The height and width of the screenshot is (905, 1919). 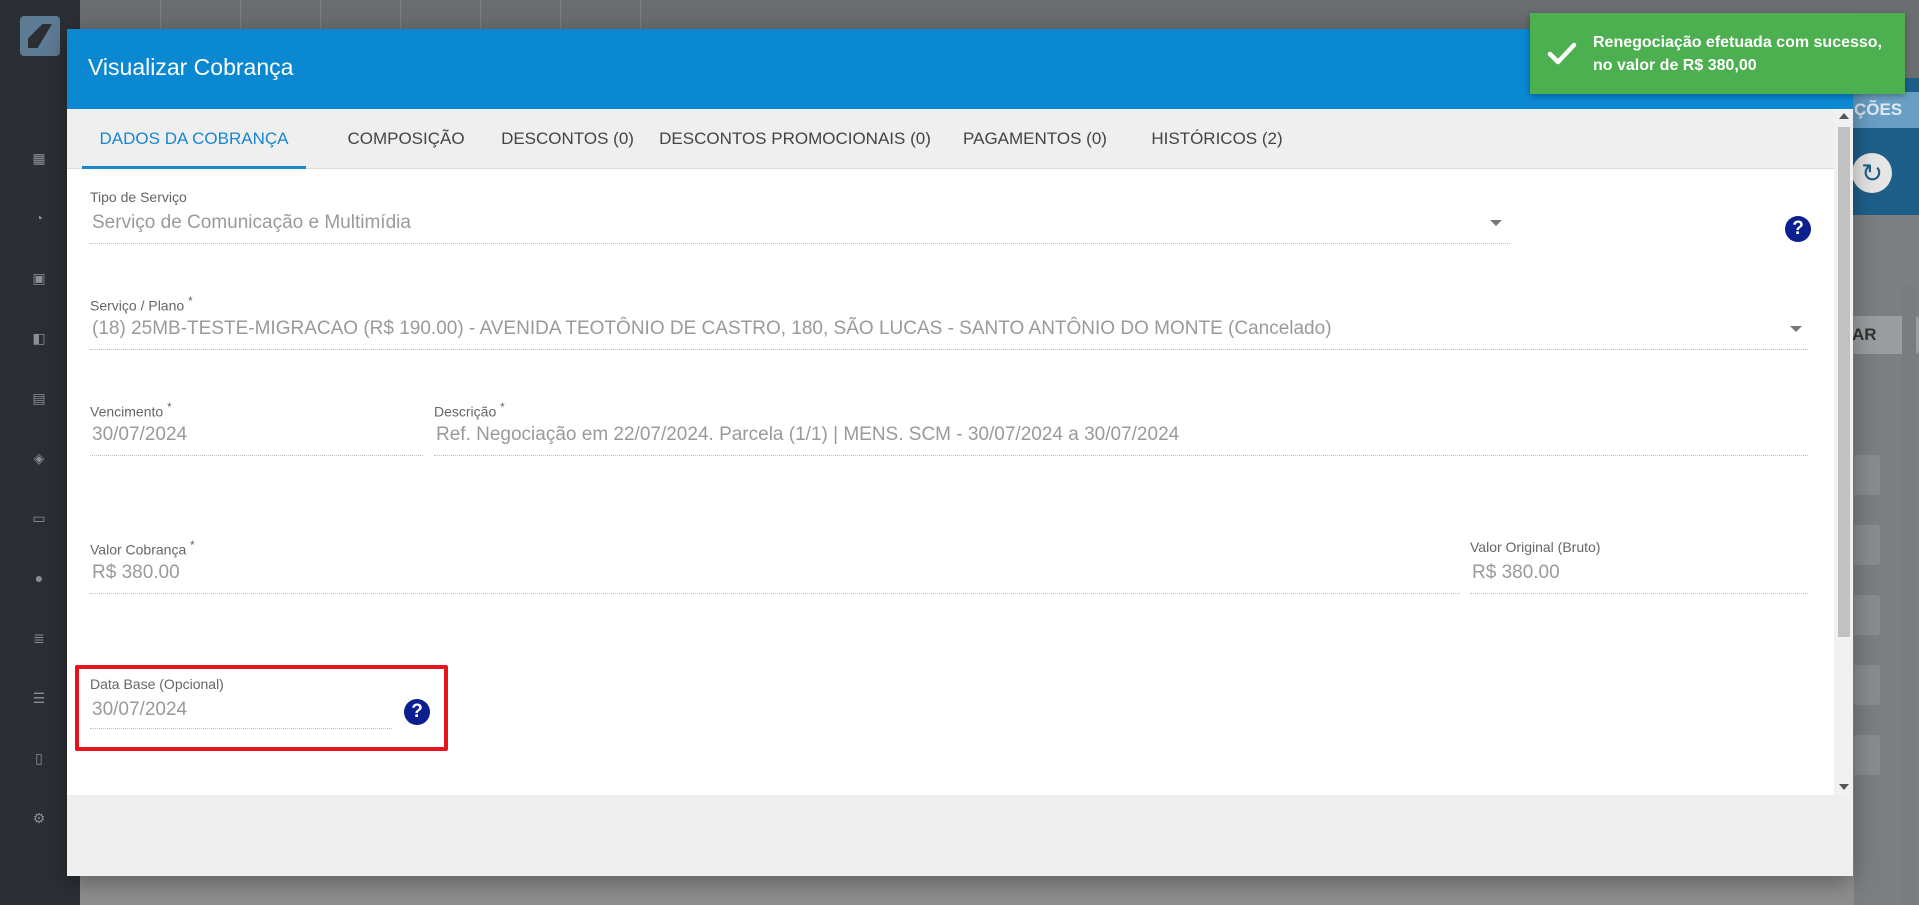 I want to click on tipo-servico-value: Serviço de Comunicação e Multimídia, so click(x=251, y=222).